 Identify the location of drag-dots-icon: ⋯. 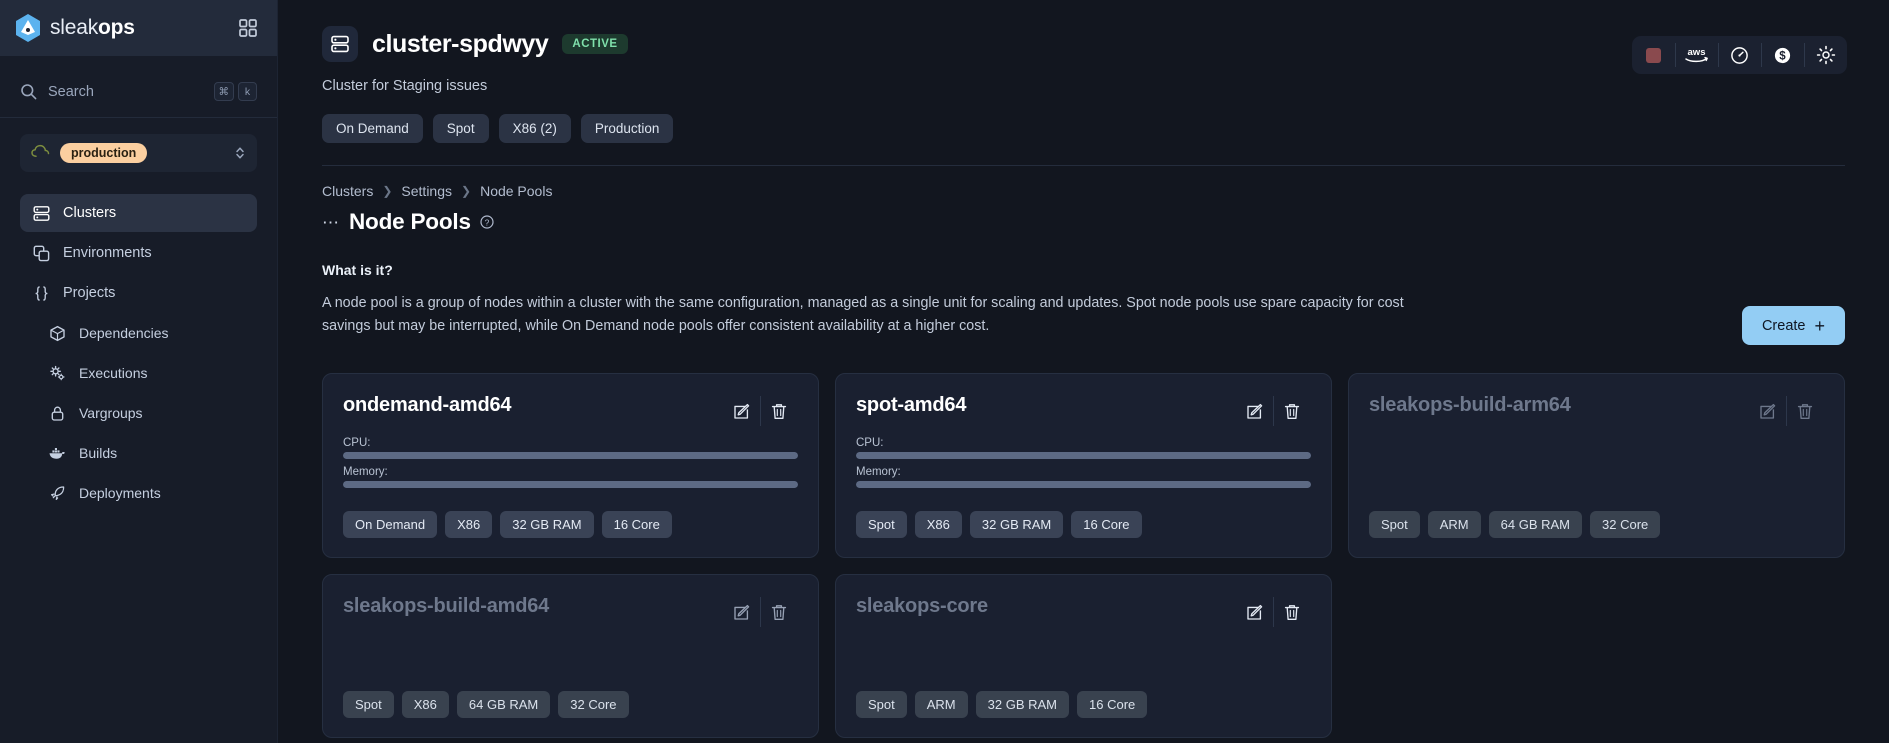
(331, 222).